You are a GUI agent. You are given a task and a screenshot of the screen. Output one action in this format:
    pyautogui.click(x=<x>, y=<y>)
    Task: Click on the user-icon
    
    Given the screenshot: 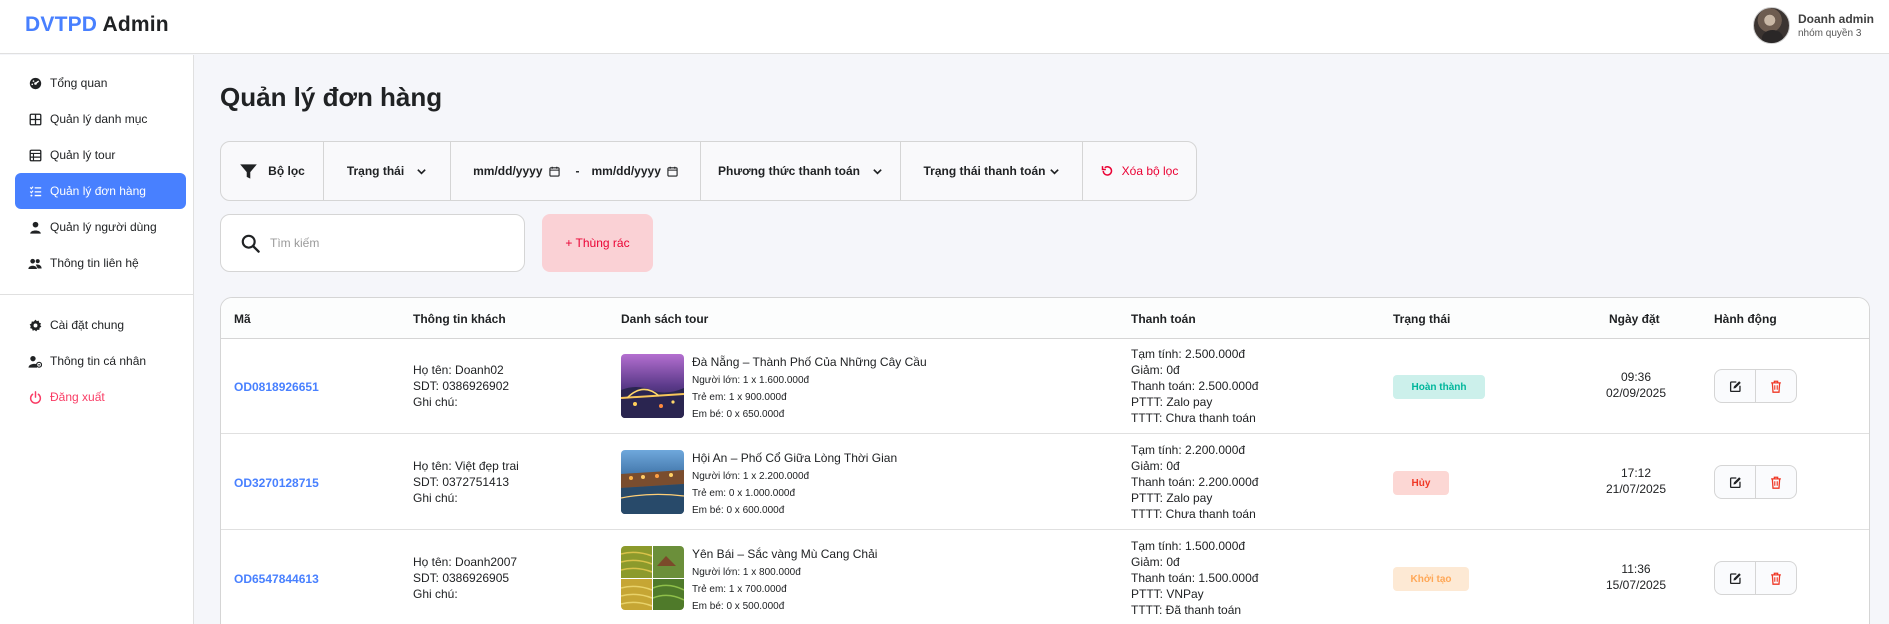 What is the action you would take?
    pyautogui.click(x=35, y=227)
    